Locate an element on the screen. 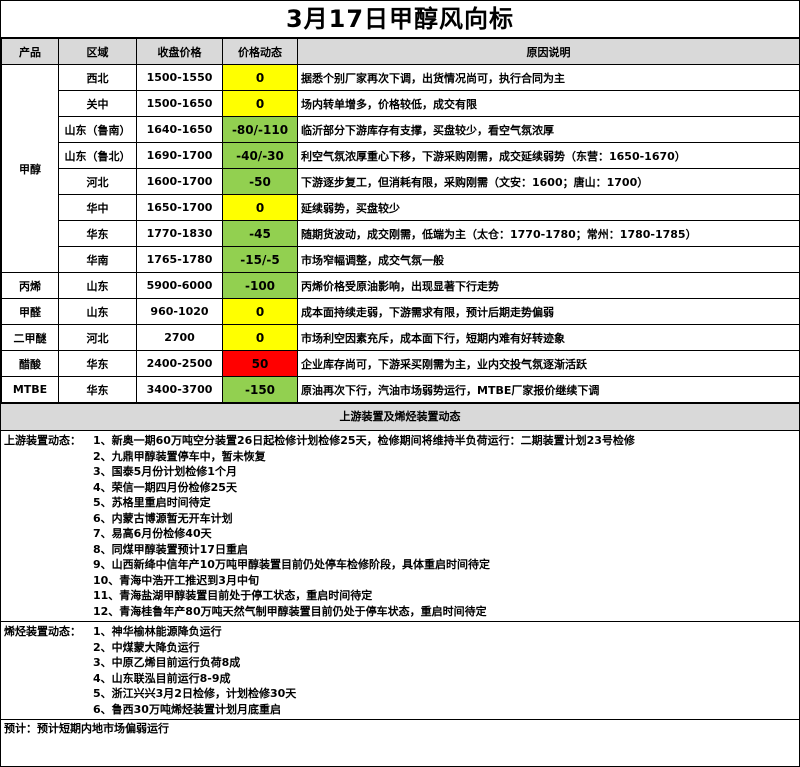  header-product: 产品 is located at coordinates (30, 51).